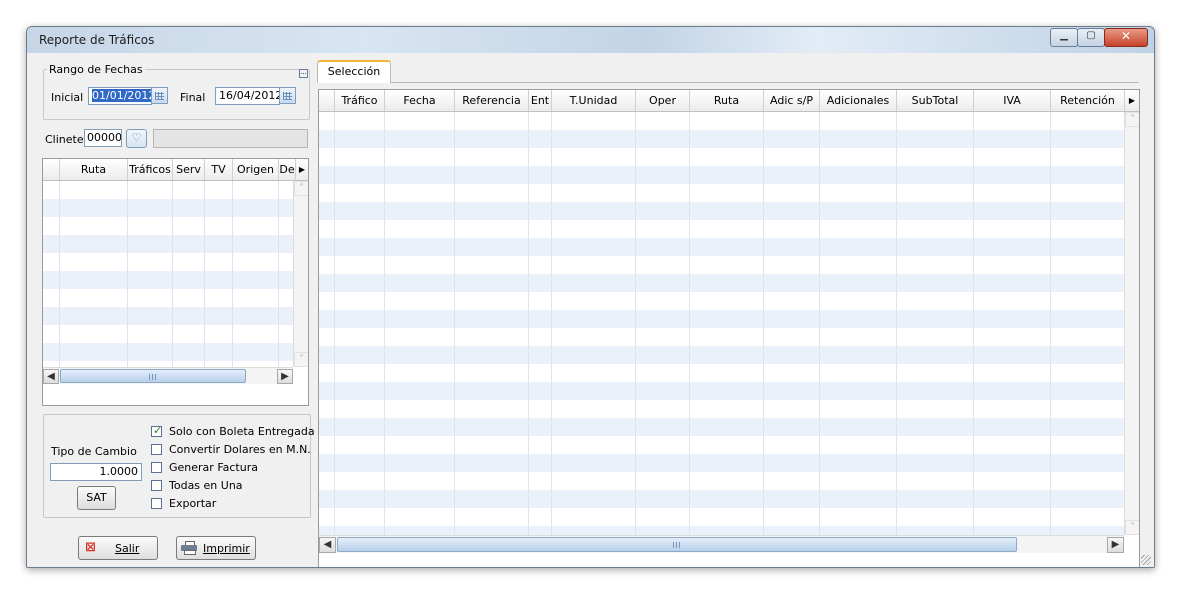  I want to click on maximize-button: ▢, so click(1091, 37).